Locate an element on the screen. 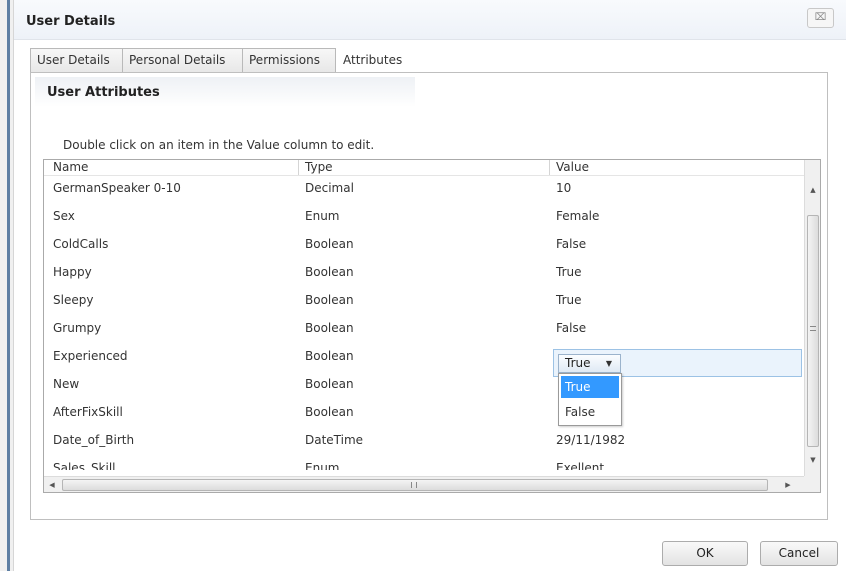 Image resolution: width=846 pixels, height=571 pixels. dialog-title: User Details is located at coordinates (71, 21).